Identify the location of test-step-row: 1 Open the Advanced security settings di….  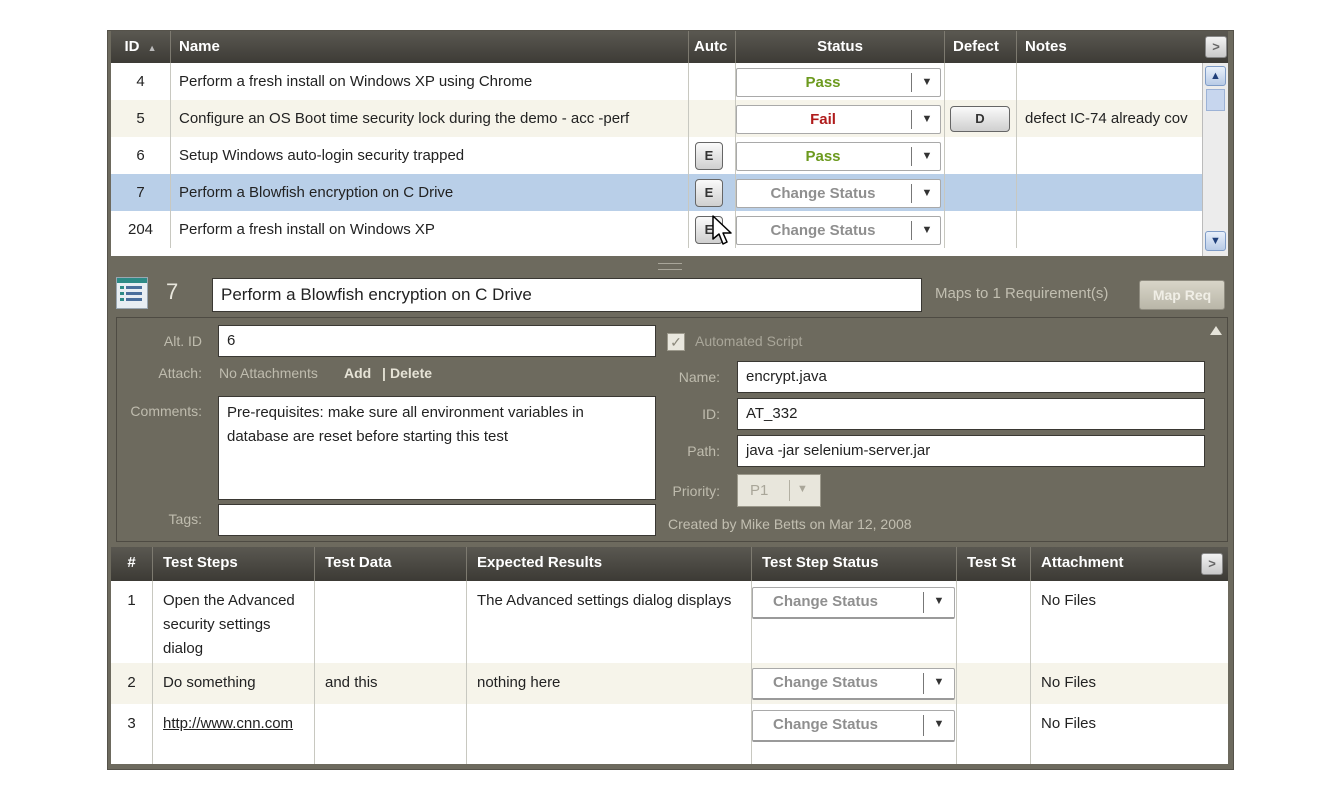
(669, 622).